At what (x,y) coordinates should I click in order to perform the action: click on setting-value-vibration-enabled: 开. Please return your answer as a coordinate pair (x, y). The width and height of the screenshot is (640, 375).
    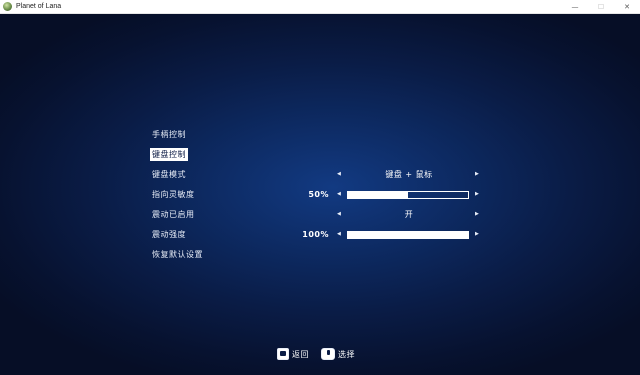
    Looking at the image, I should click on (409, 214).